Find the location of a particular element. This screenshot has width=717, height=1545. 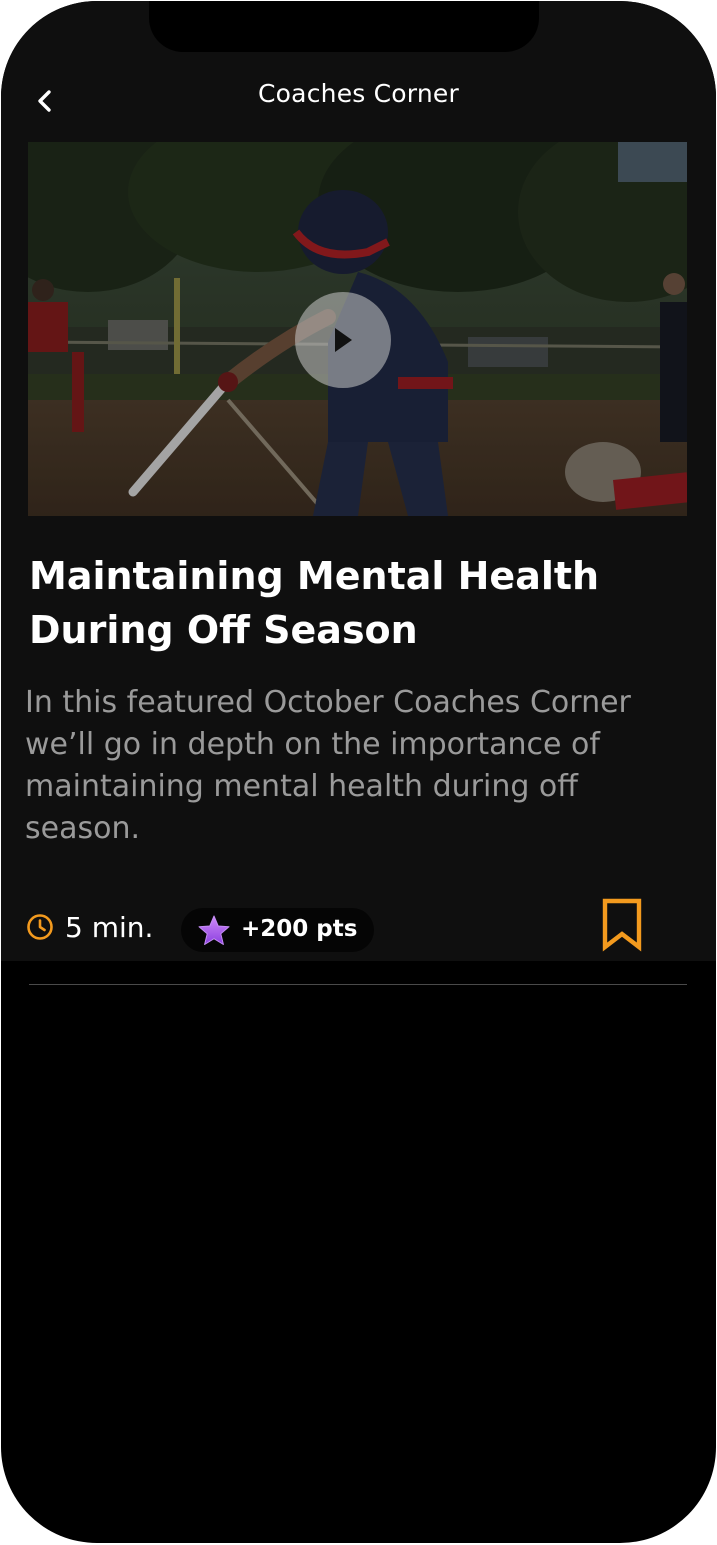

bookmark-button is located at coordinates (622, 925).